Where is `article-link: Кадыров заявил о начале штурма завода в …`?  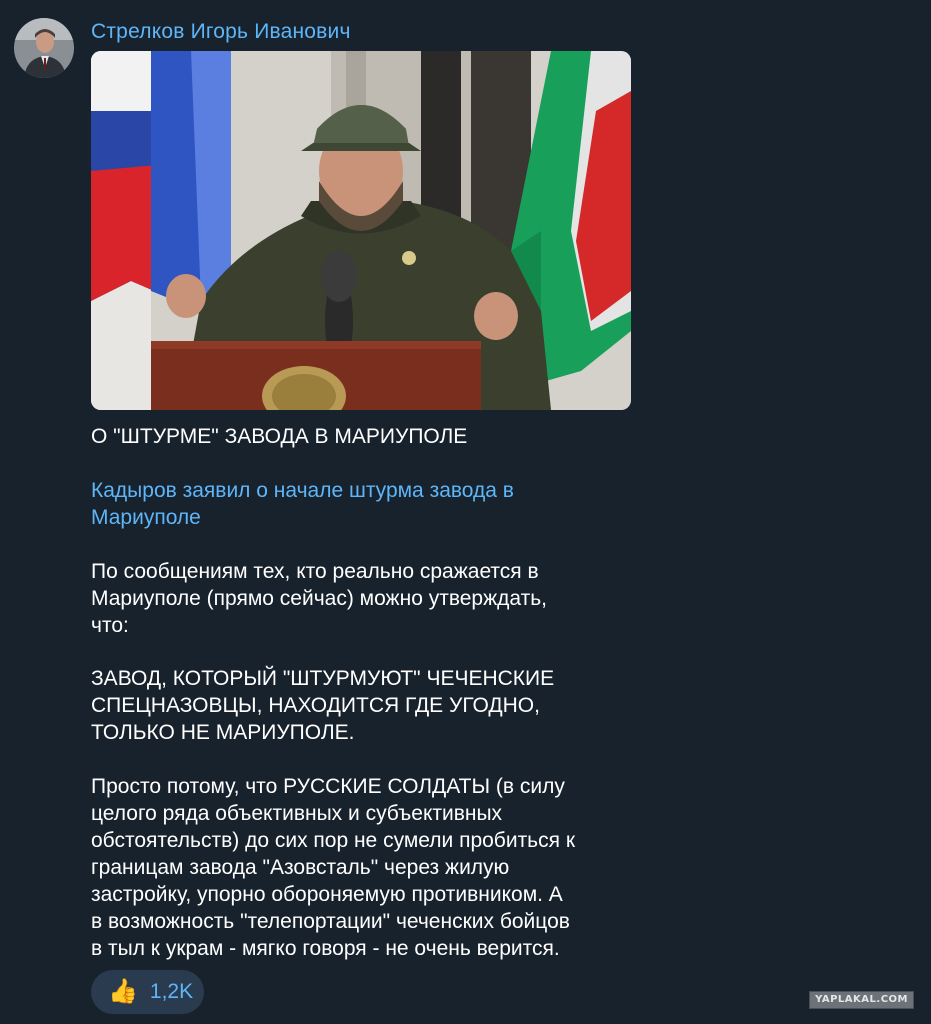
article-link: Кадыров заявил о начале штурма завода в … is located at coordinates (371, 504).